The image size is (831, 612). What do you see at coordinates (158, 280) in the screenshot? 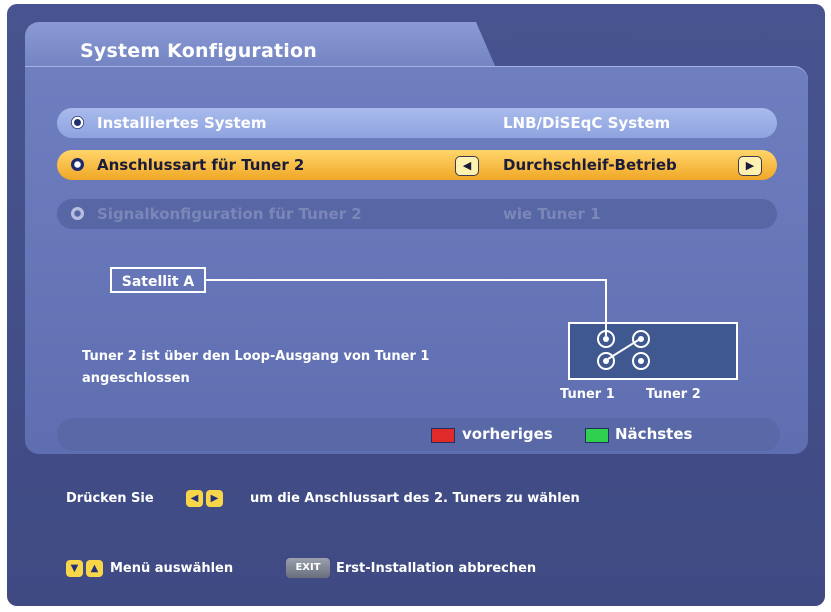
I see `satellite-label: Satellit A` at bounding box center [158, 280].